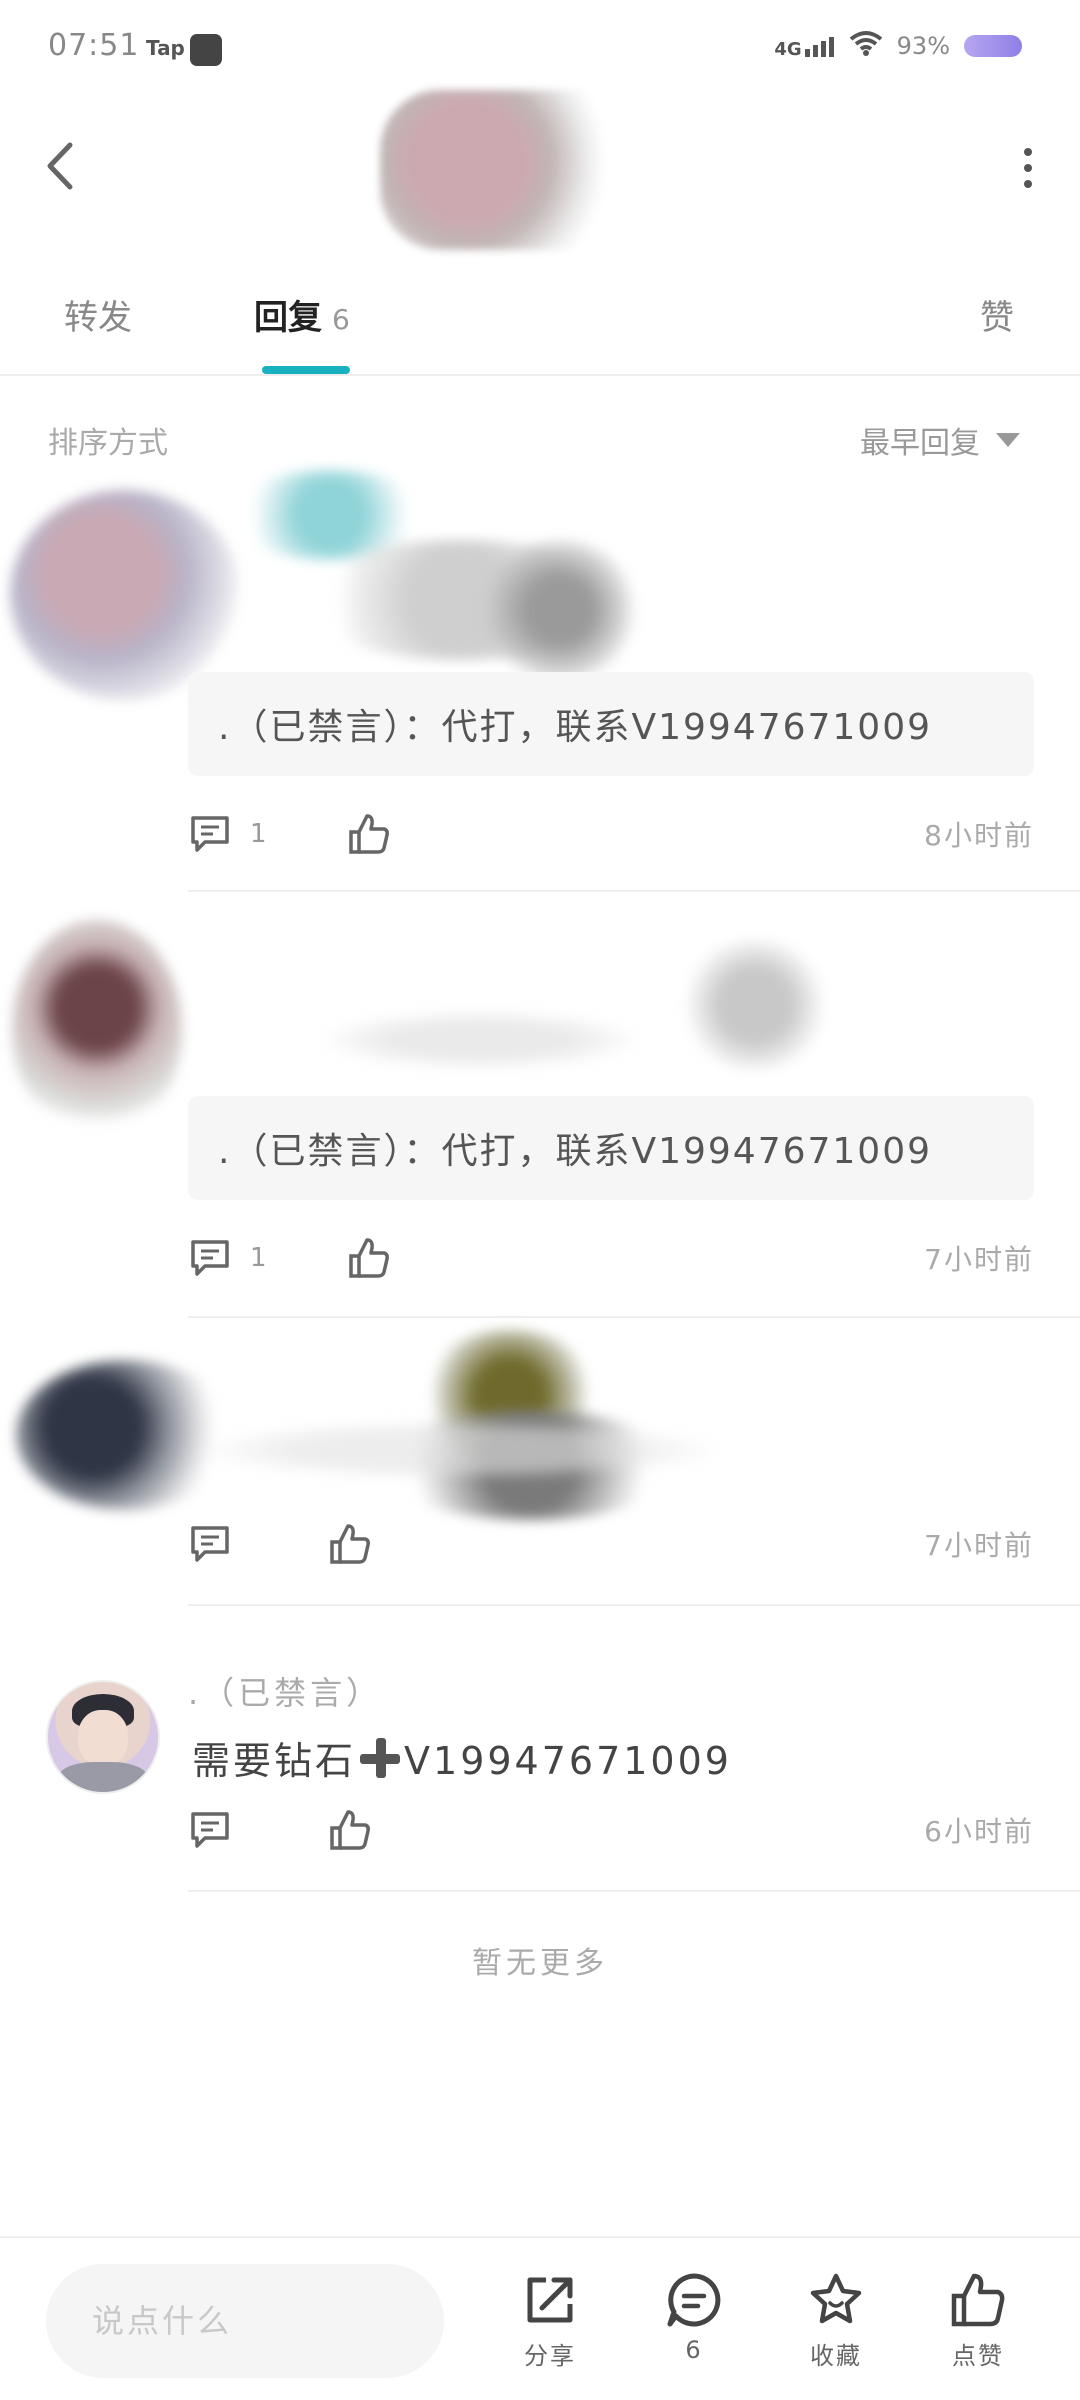 This screenshot has height=2400, width=1080. What do you see at coordinates (94, 45) in the screenshot?
I see `status-time: 07:51` at bounding box center [94, 45].